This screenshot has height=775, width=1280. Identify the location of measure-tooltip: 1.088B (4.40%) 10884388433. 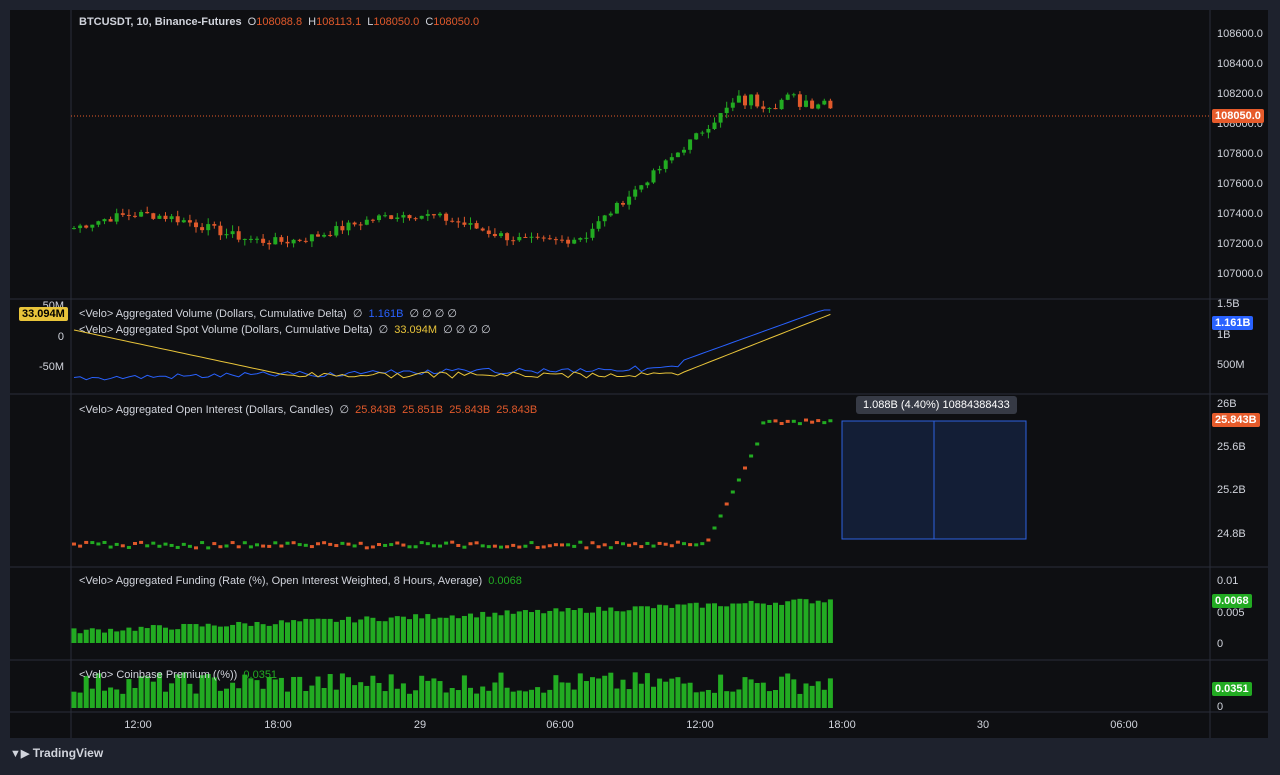
(936, 405).